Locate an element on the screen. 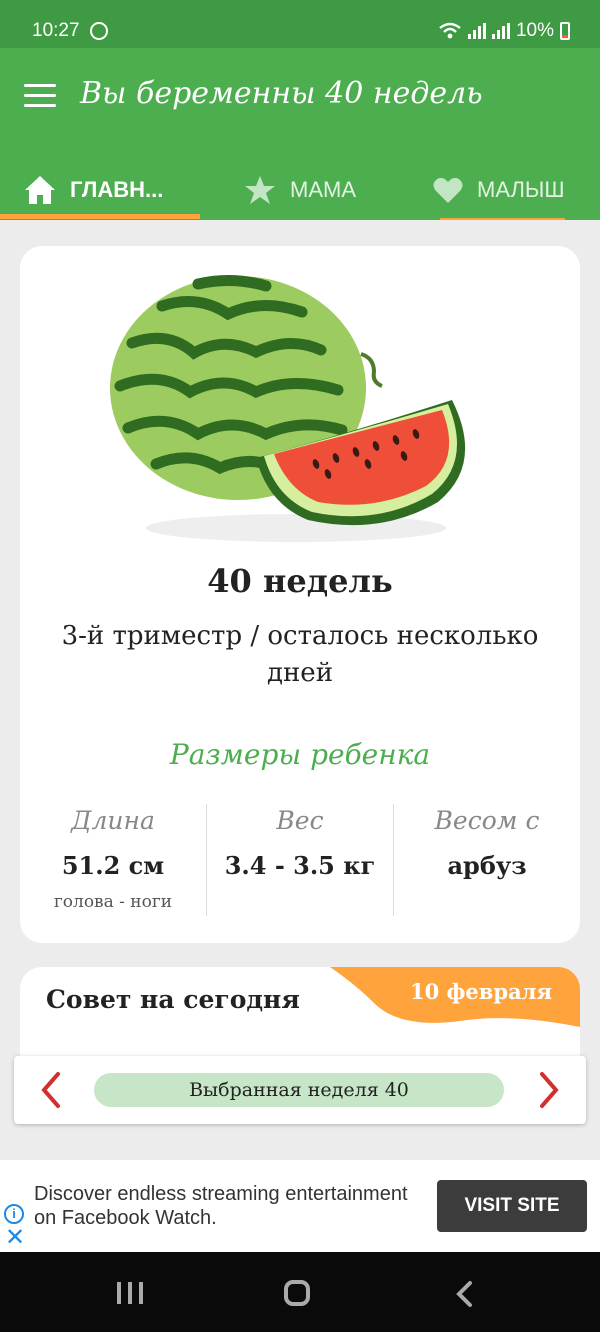 The width and height of the screenshot is (600, 1332). stat-weight-value: 3.4 - 3.5 кг is located at coordinates (300, 865).